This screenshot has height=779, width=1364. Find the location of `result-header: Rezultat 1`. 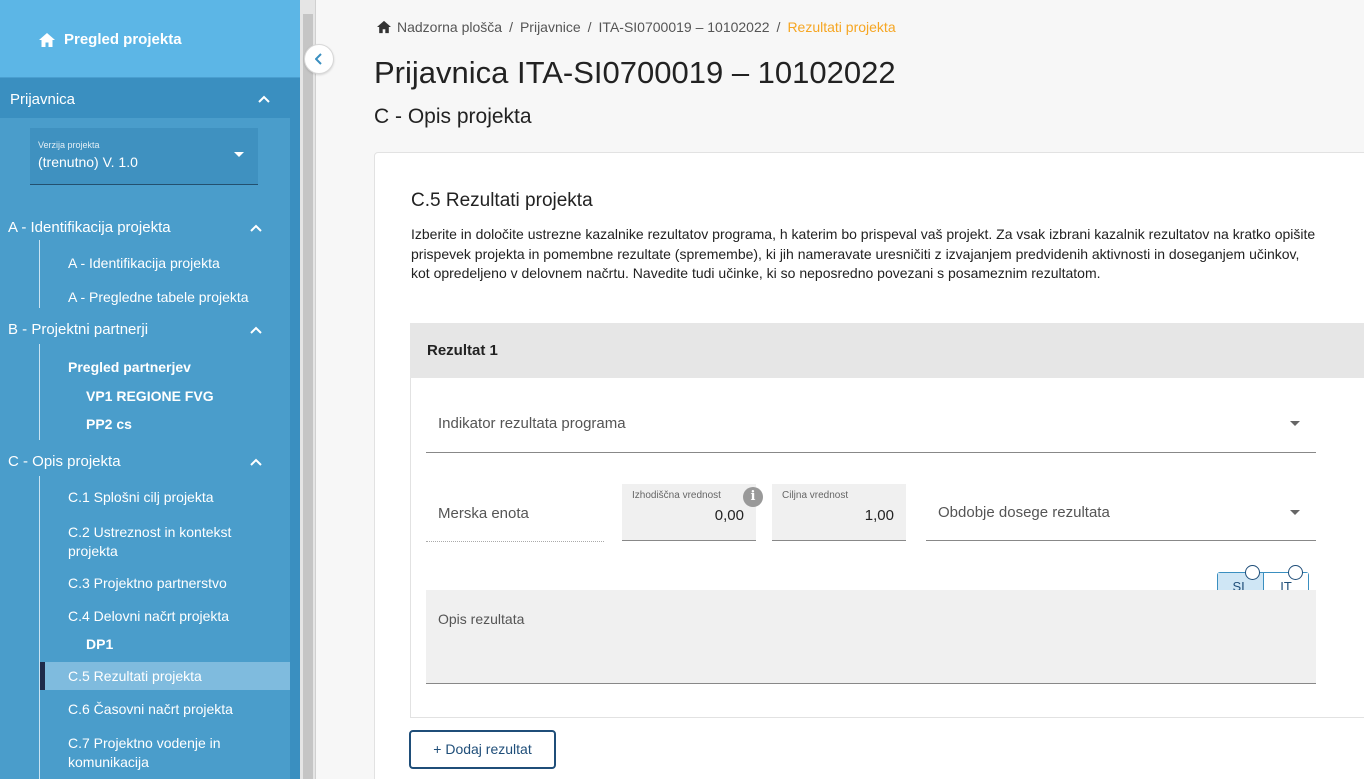

result-header: Rezultat 1 is located at coordinates (887, 350).